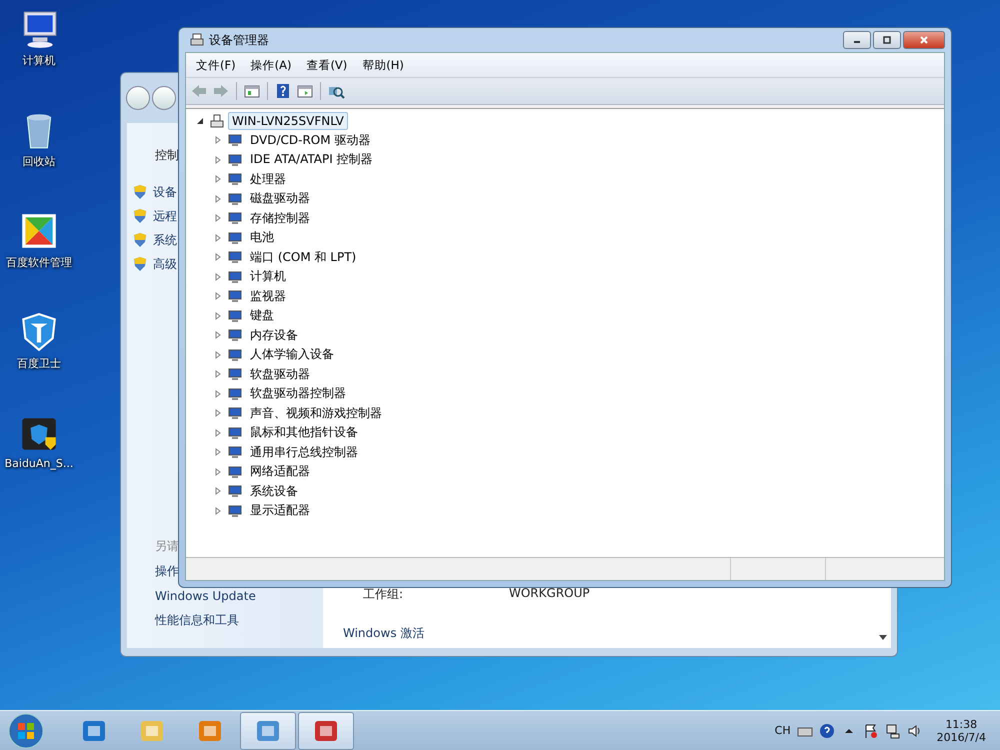 The width and height of the screenshot is (1000, 750). What do you see at coordinates (268, 179) in the screenshot?
I see `tree-item: 处理器` at bounding box center [268, 179].